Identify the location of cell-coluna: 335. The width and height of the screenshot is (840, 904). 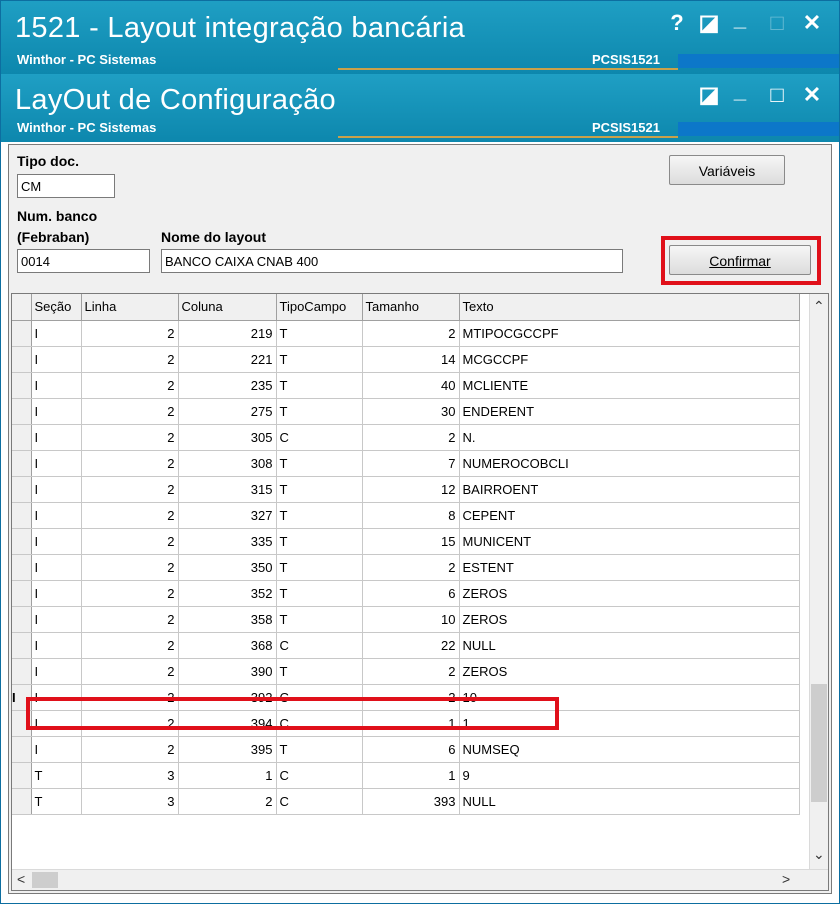
(227, 541).